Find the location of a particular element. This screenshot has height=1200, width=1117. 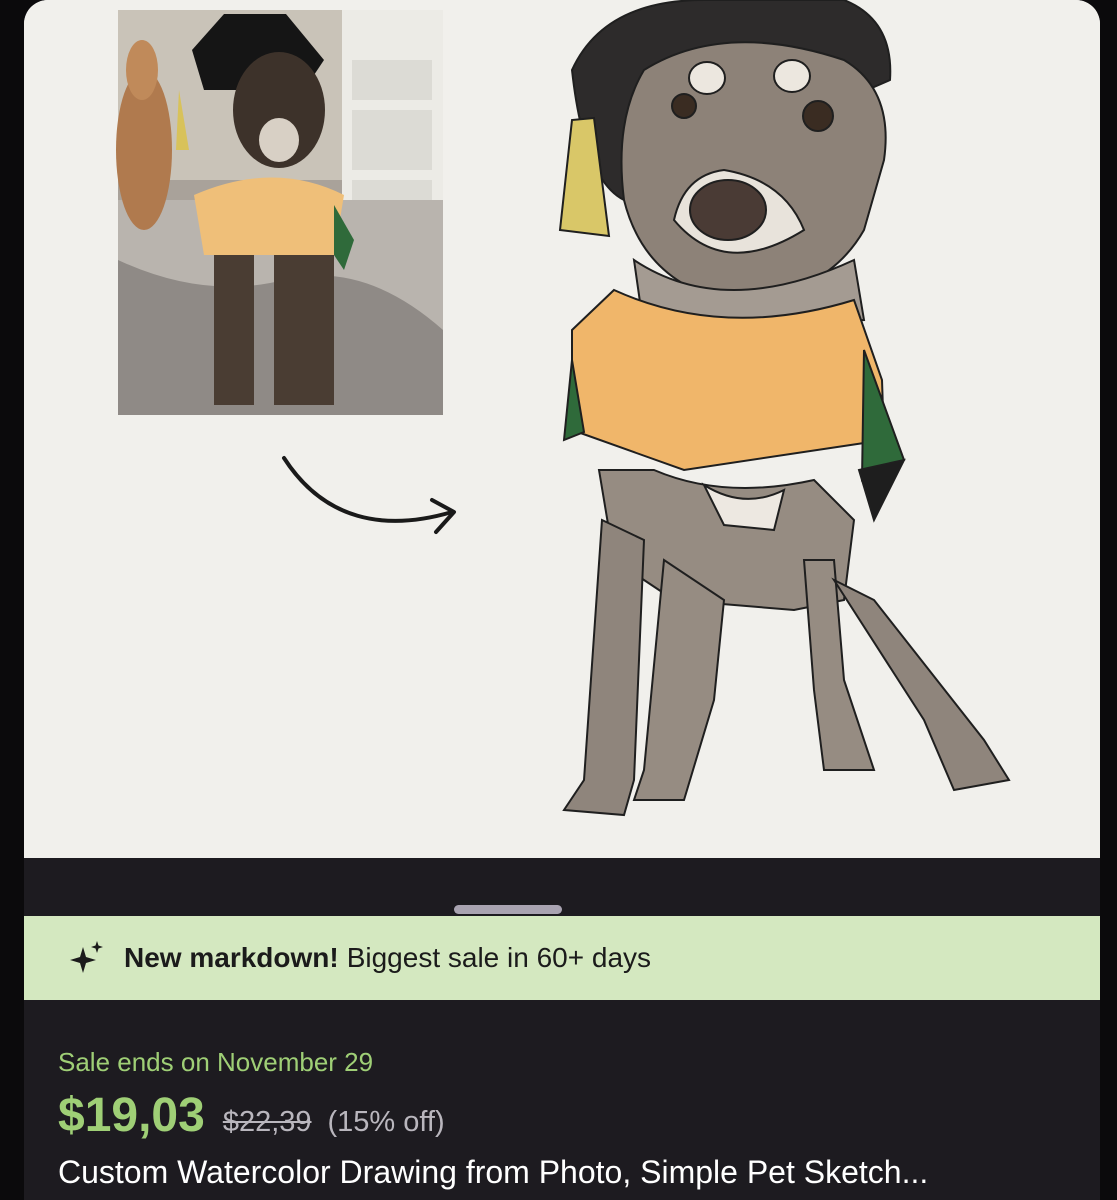

markdown-banner: New markdown! Biggest sale in 60+ days is located at coordinates (562, 958).